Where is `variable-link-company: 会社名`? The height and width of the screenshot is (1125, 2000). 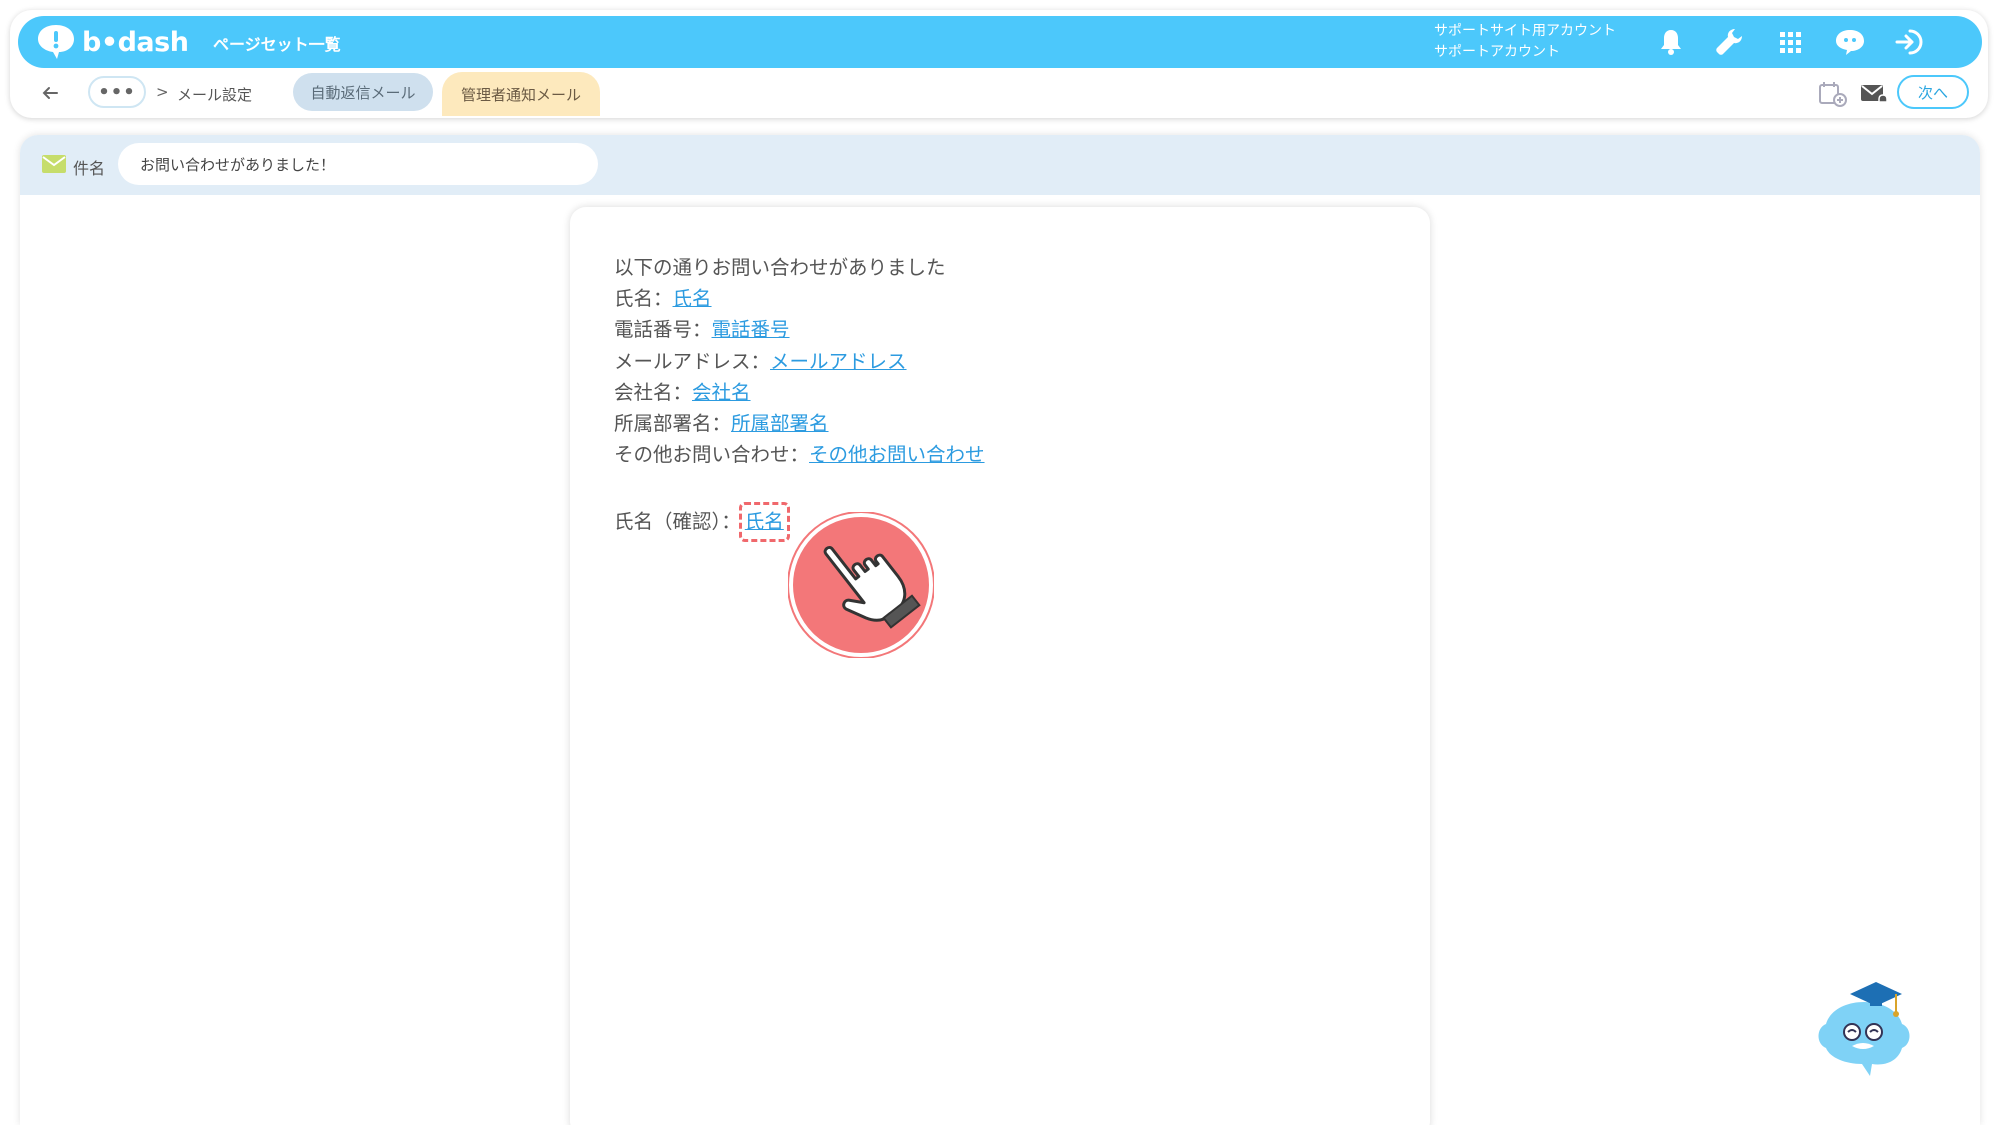 variable-link-company: 会社名 is located at coordinates (721, 392).